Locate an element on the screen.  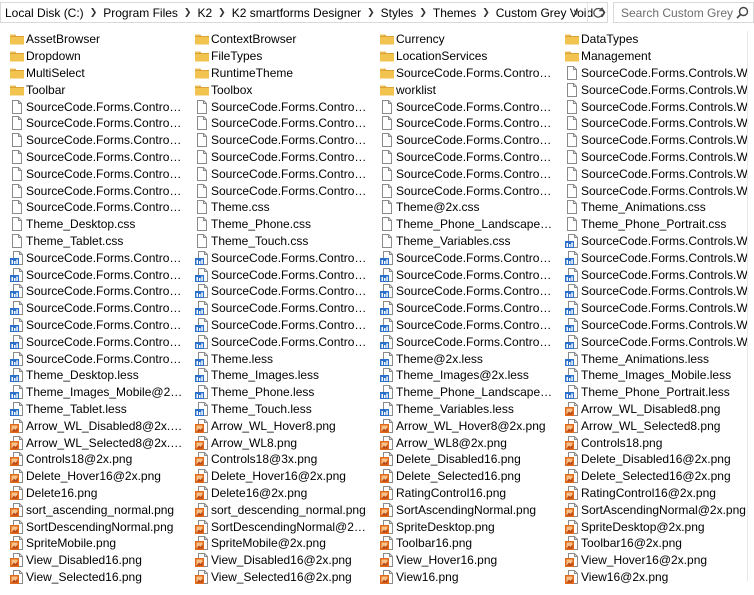
file-list-item: Arrow_WL8@2x.png is located at coordinates (462, 442).